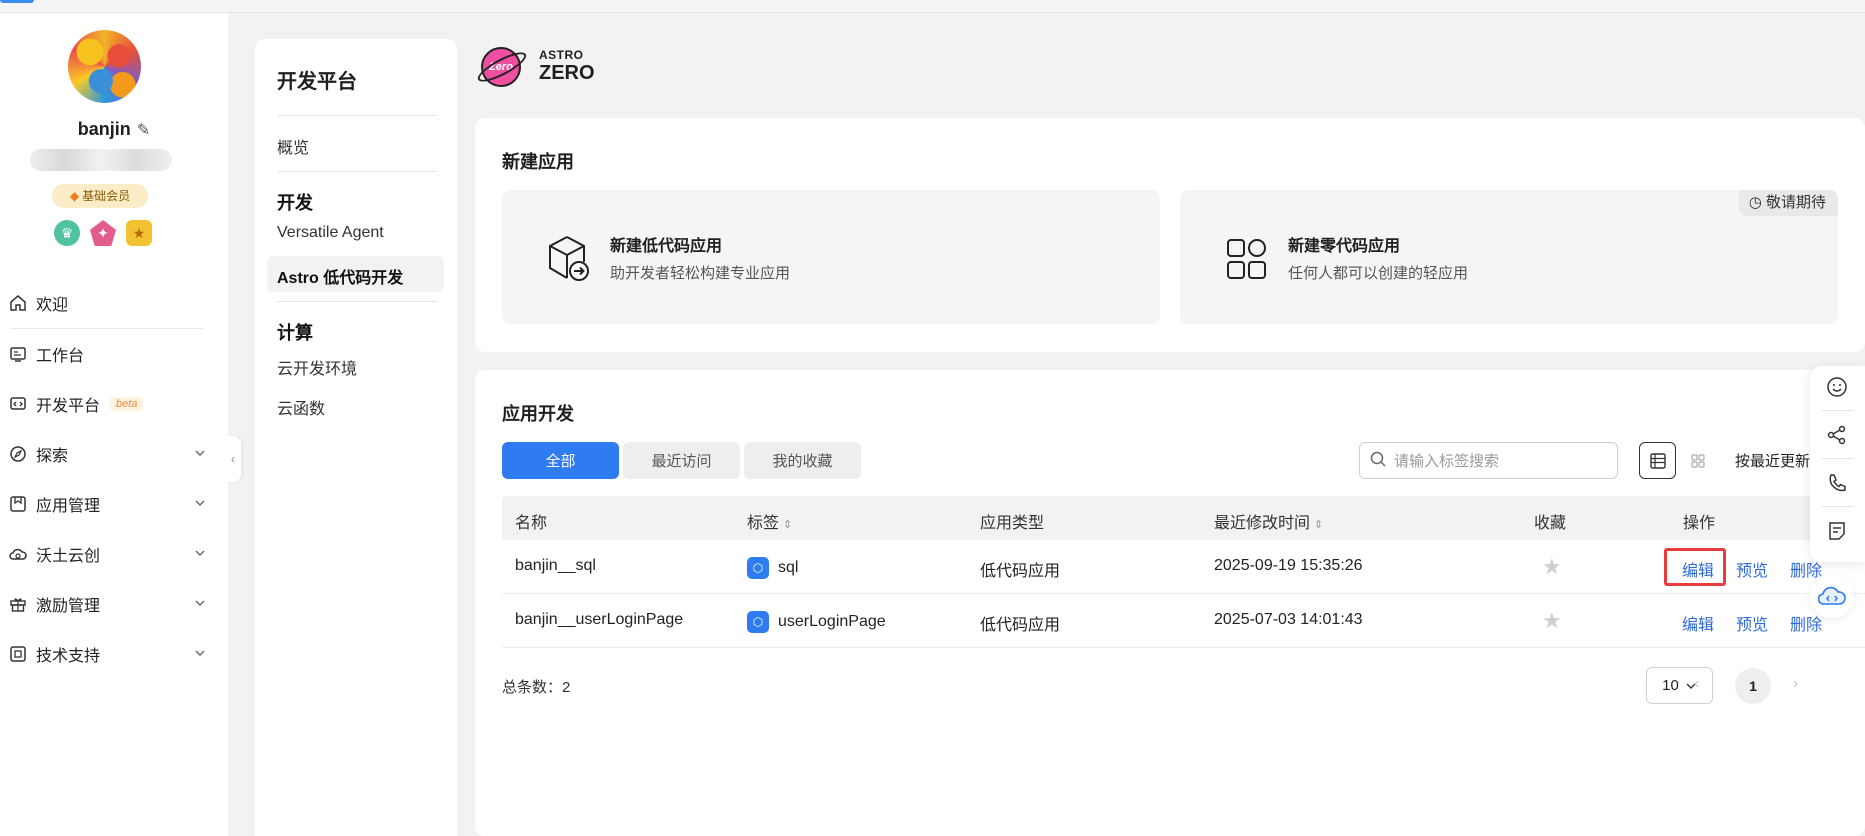 The image size is (1865, 836). What do you see at coordinates (1838, 458) in the screenshot?
I see `toolbar-divider` at bounding box center [1838, 458].